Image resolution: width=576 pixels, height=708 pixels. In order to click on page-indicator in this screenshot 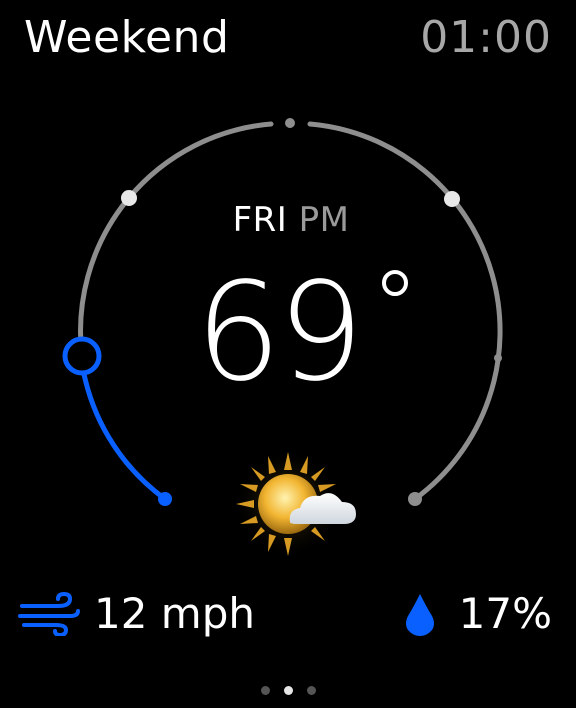, I will do `click(288, 687)`.